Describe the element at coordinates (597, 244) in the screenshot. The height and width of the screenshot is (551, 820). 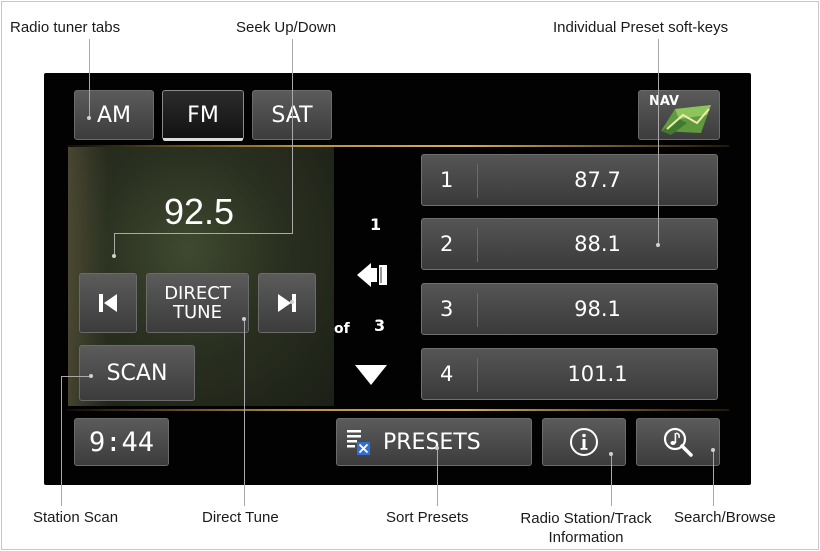
I see `preset-frequency: 88.1` at that location.